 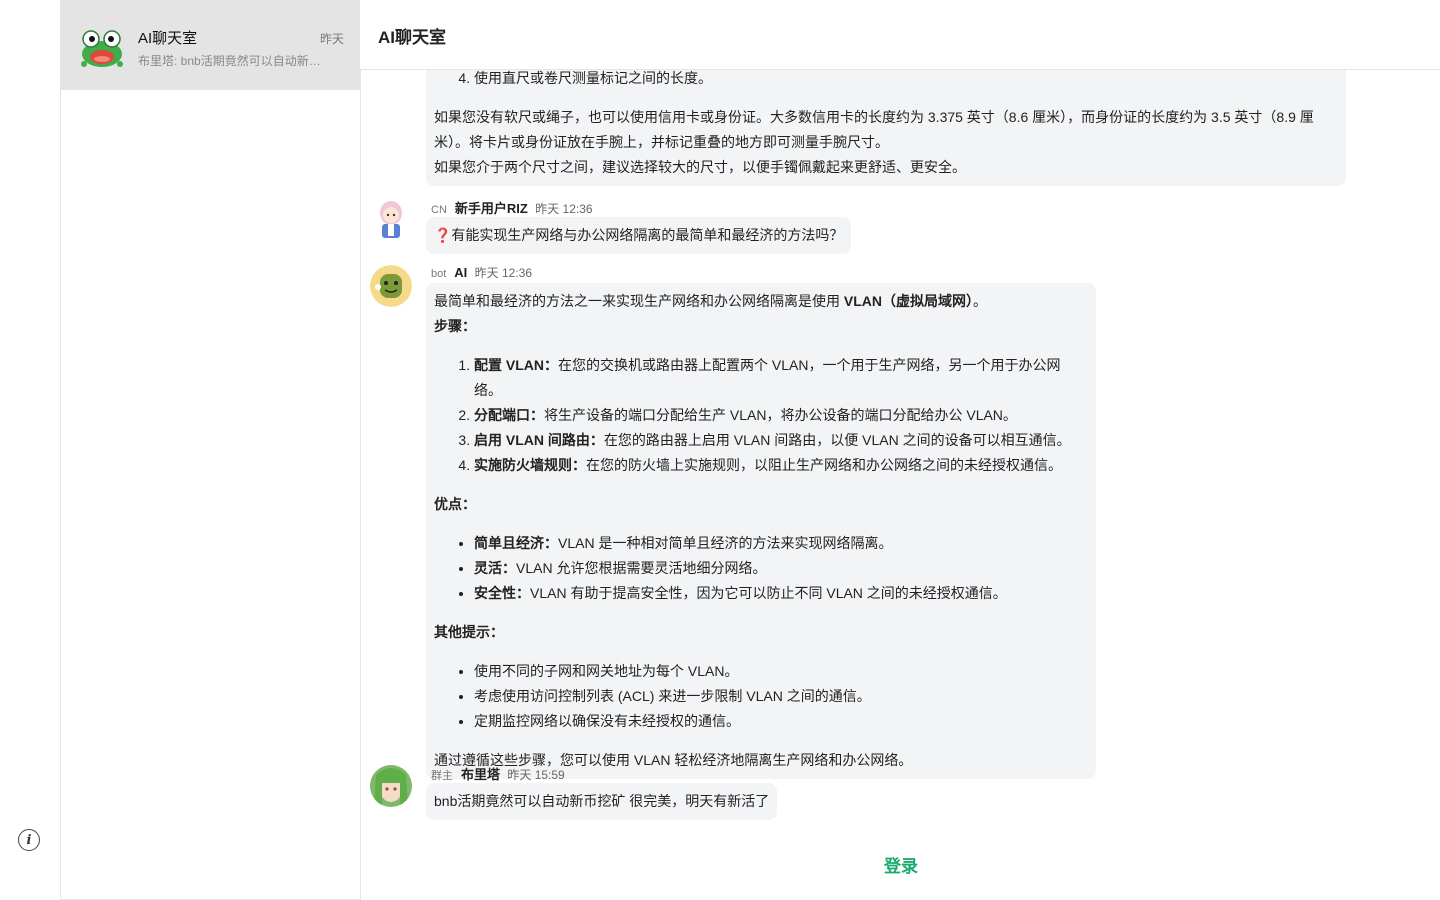 What do you see at coordinates (495, 568) in the screenshot?
I see `item-bold: 灵活：` at bounding box center [495, 568].